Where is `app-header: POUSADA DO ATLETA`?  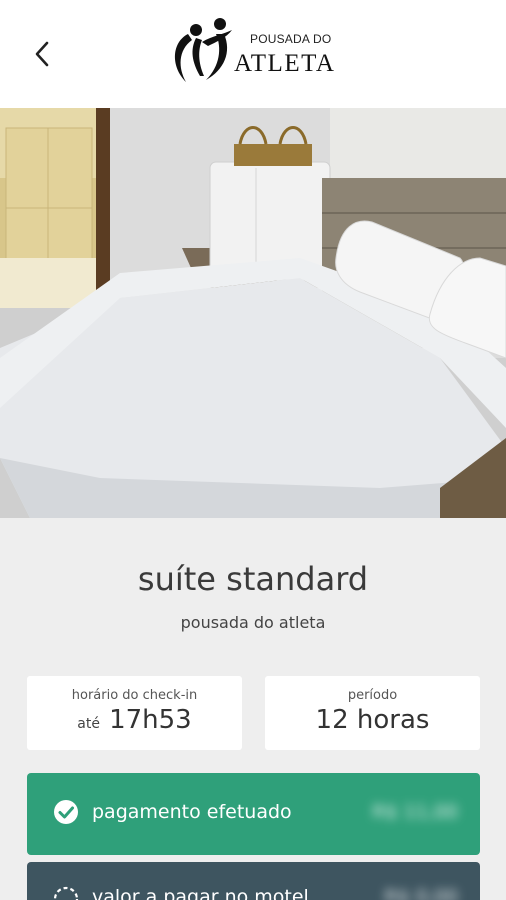 app-header: POUSADA DO ATLETA is located at coordinates (253, 54).